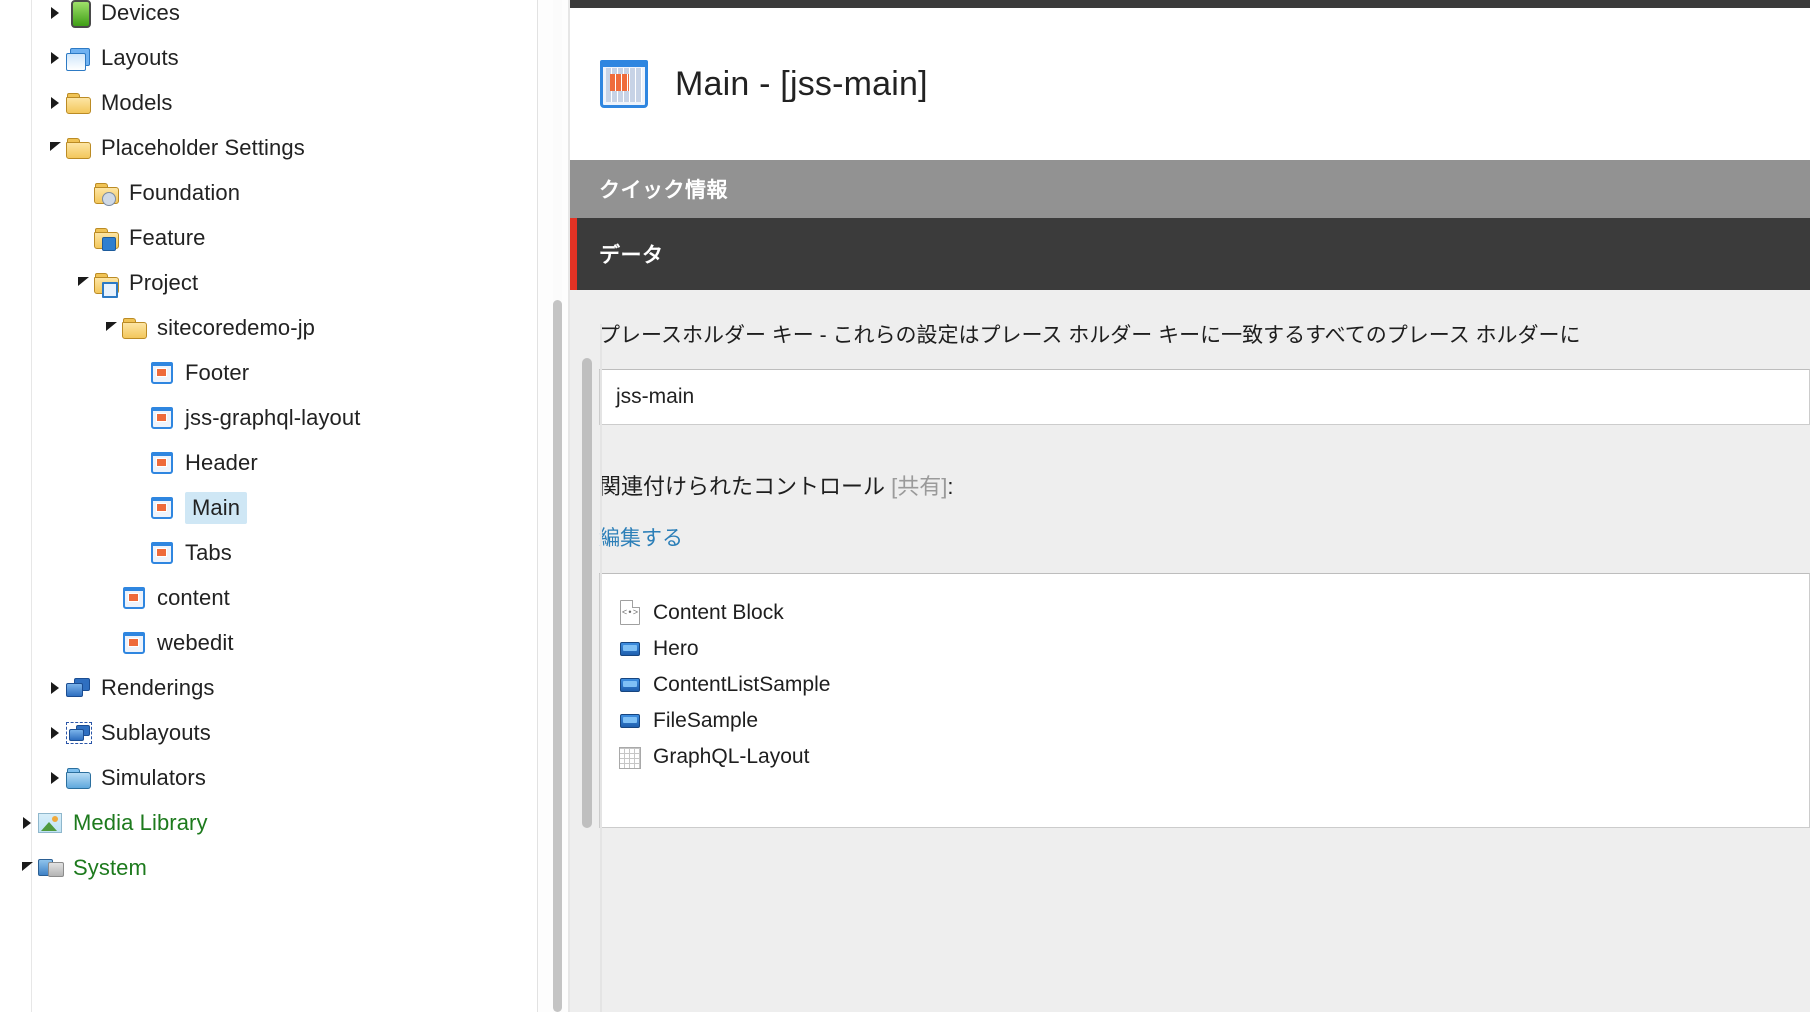  What do you see at coordinates (731, 757) in the screenshot?
I see `associated-control-label: GraphQL-Layout` at bounding box center [731, 757].